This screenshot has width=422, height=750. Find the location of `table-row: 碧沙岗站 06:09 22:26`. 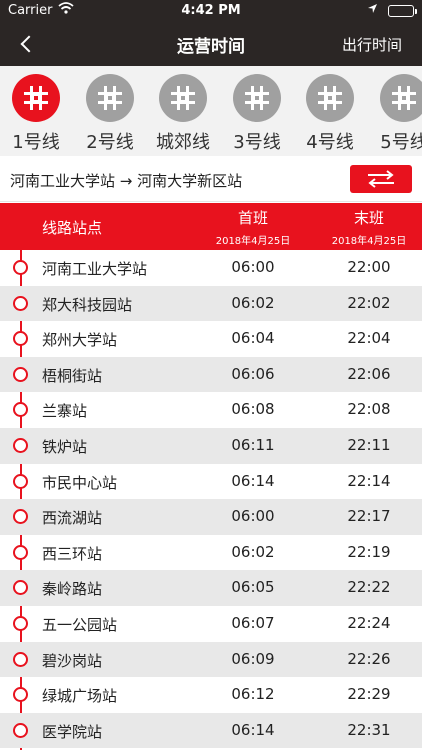

table-row: 碧沙岗站 06:09 22:26 is located at coordinates (211, 659).